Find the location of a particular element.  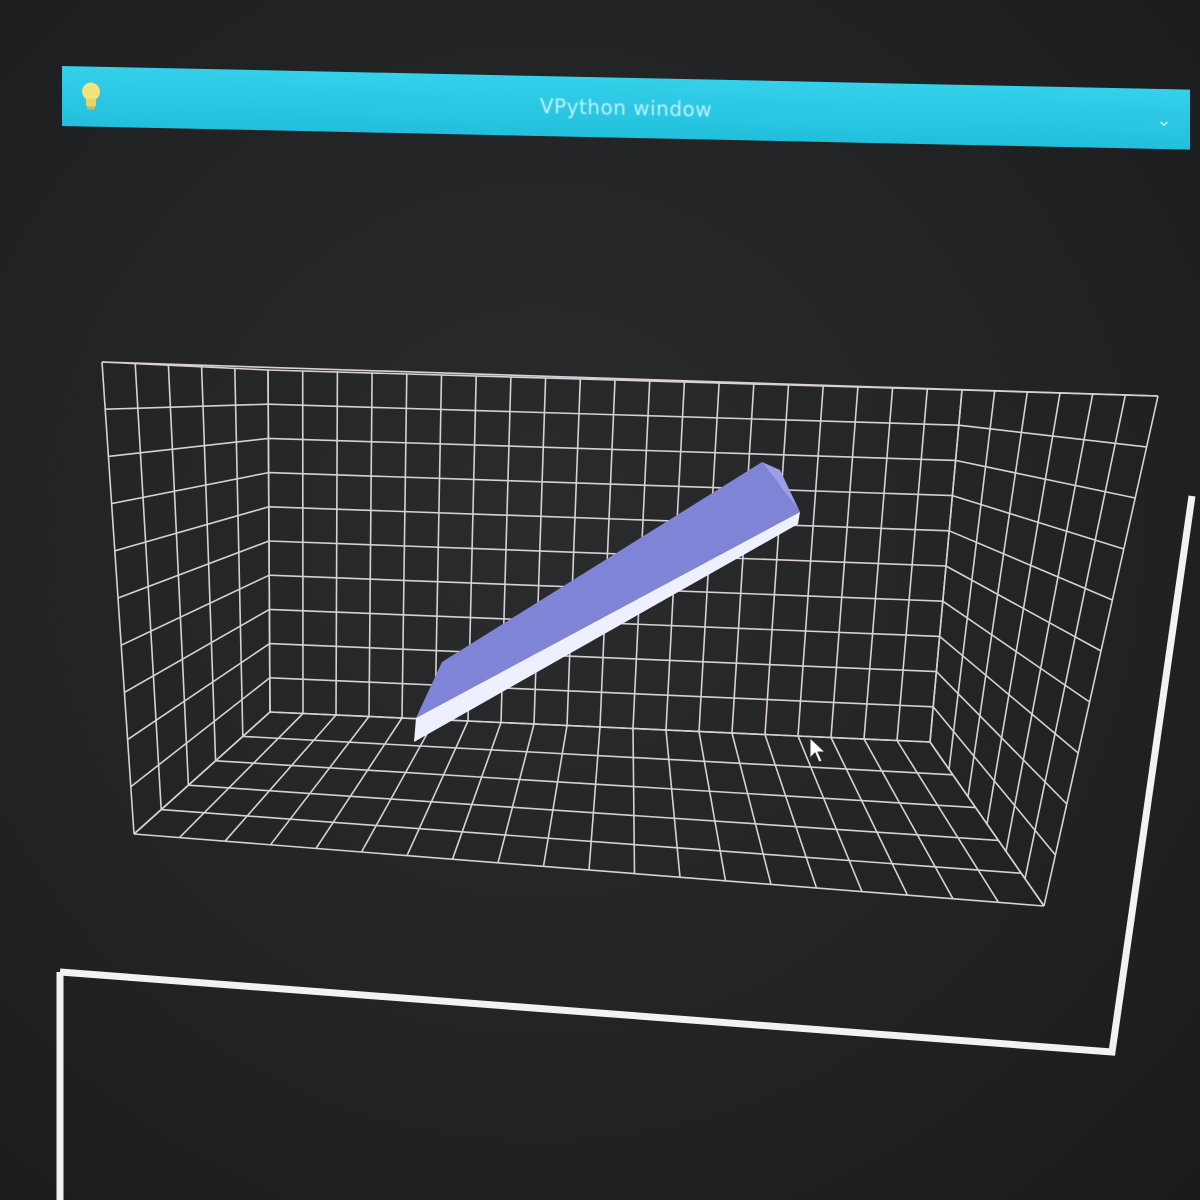

tilted-bar-object is located at coordinates (607, 602).